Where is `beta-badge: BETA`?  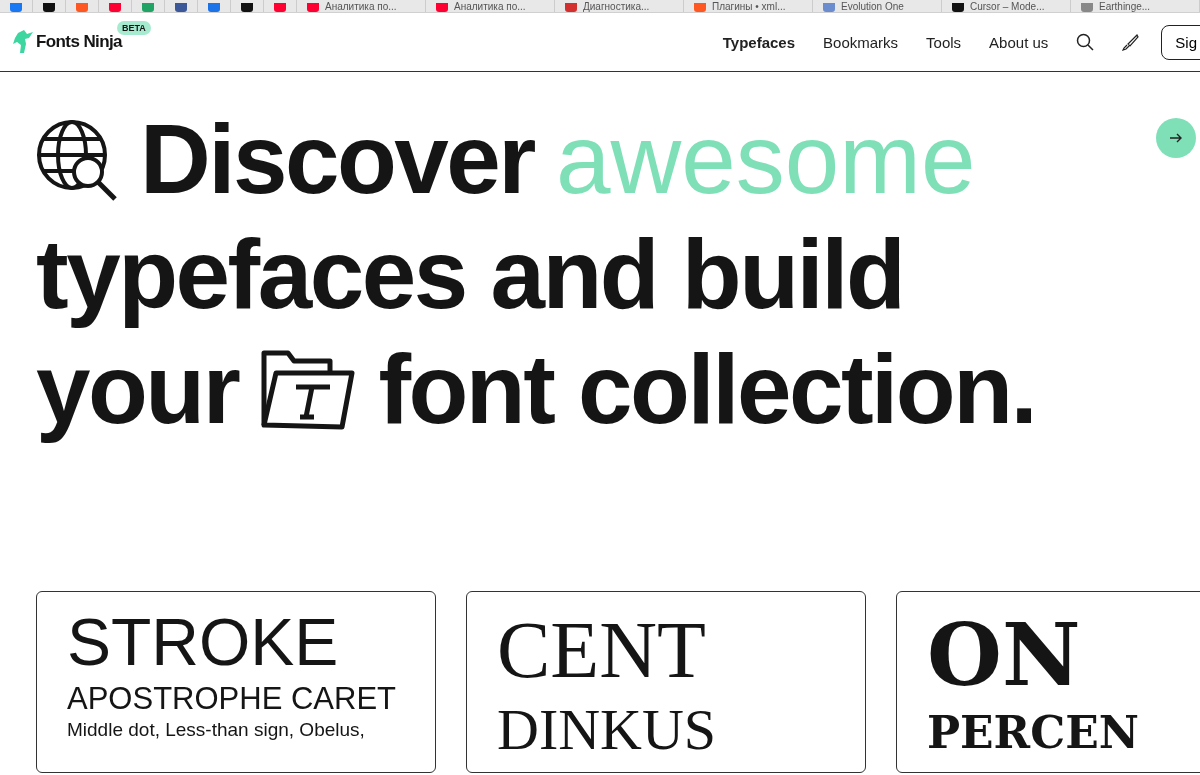 beta-badge: BETA is located at coordinates (134, 28).